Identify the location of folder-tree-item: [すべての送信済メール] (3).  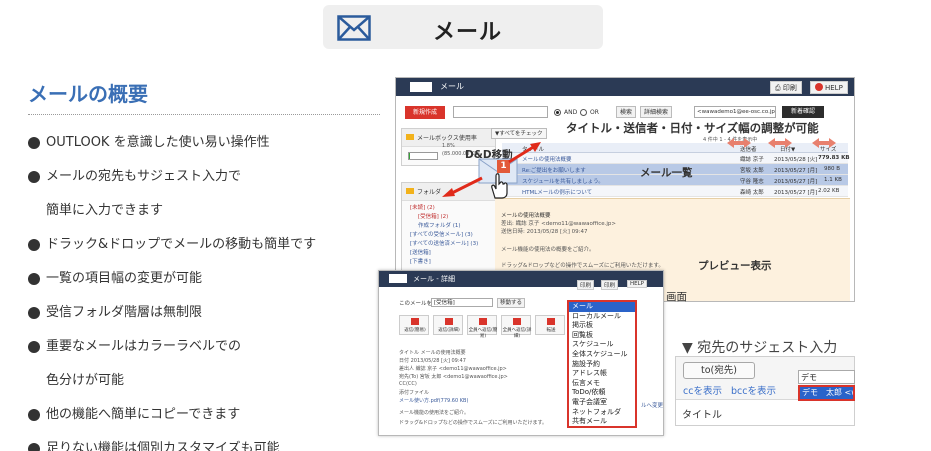
(448, 244).